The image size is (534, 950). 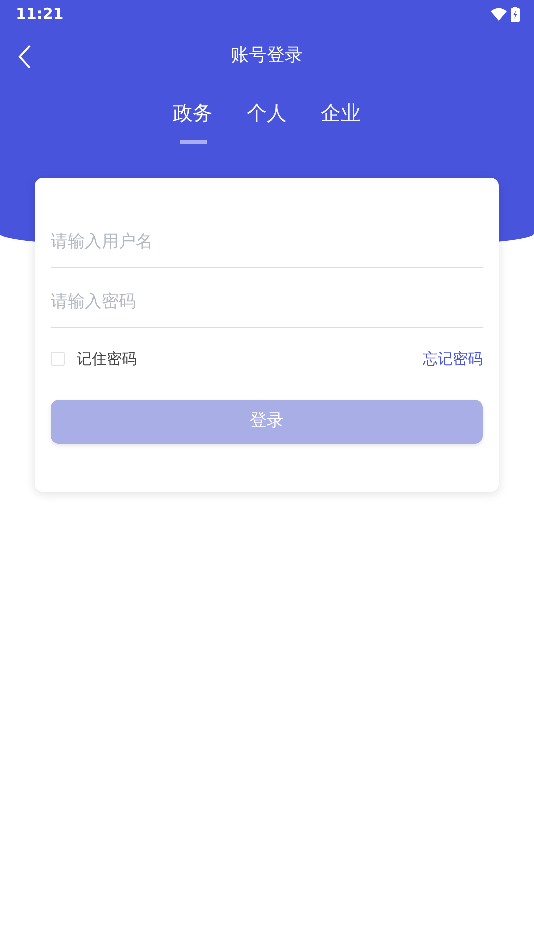 I want to click on remember-checkbox, so click(x=58, y=359).